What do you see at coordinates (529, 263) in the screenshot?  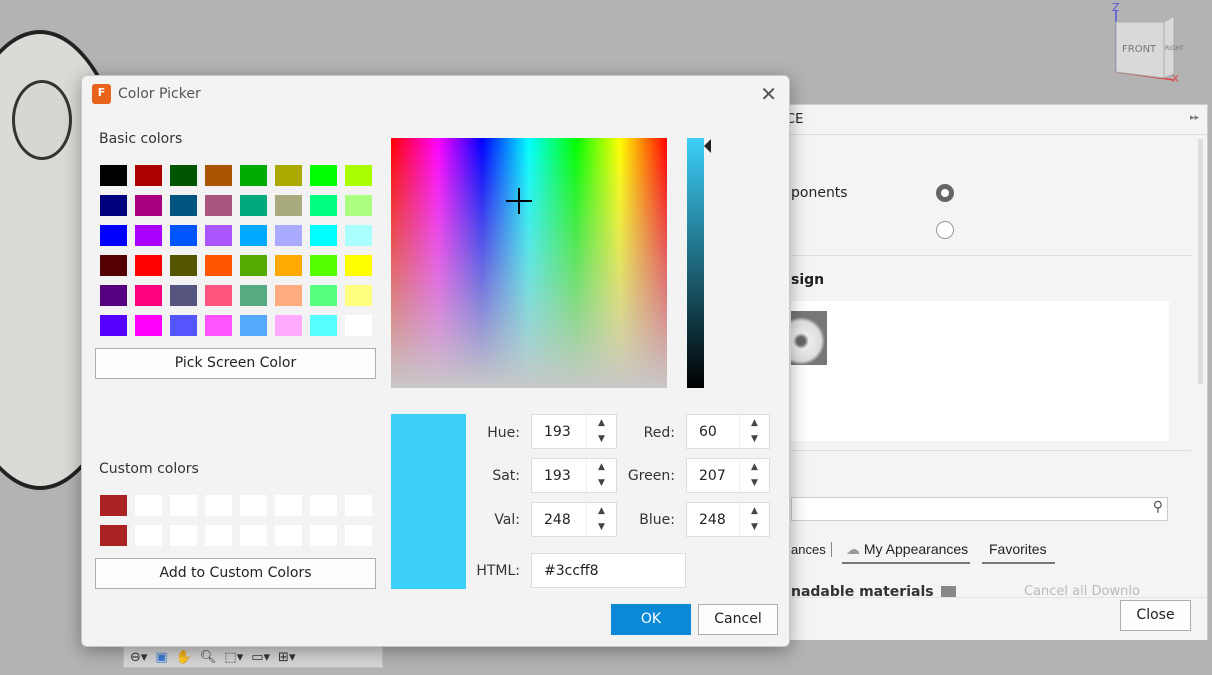 I see `hue-saturation-spectrum` at bounding box center [529, 263].